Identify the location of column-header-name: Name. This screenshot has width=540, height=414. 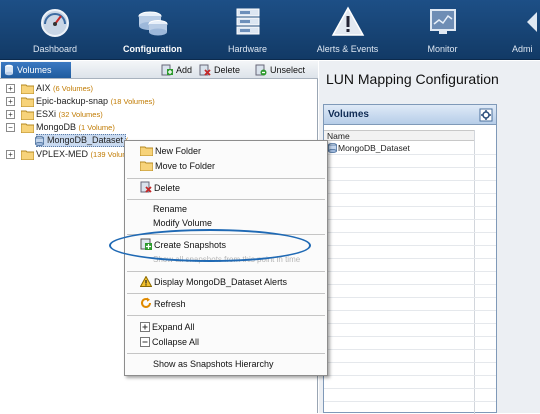
(399, 135).